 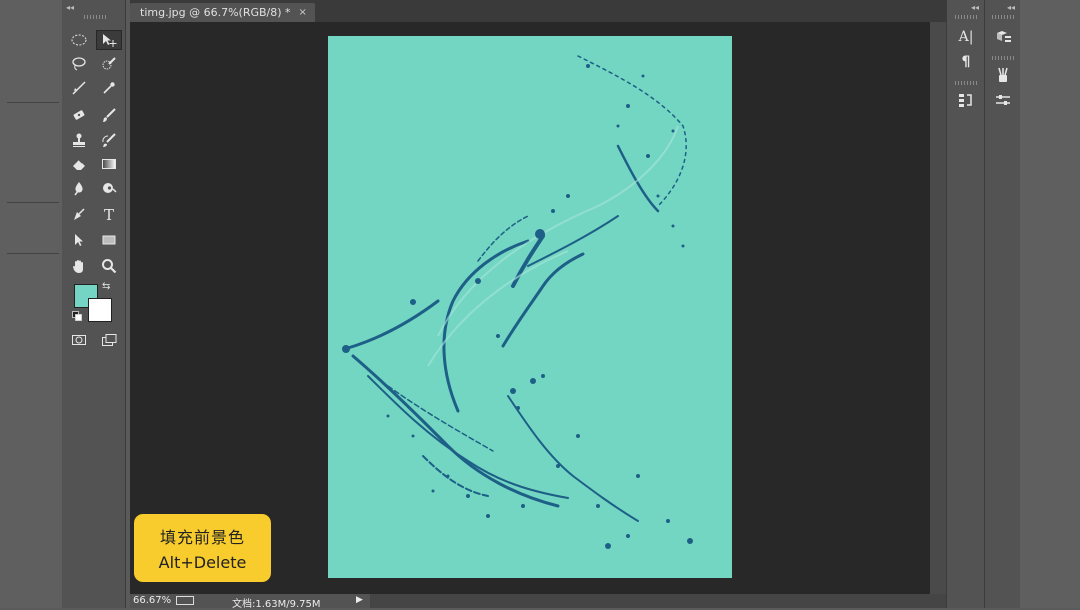 I want to click on zoom-level: 66.67%, so click(x=152, y=600).